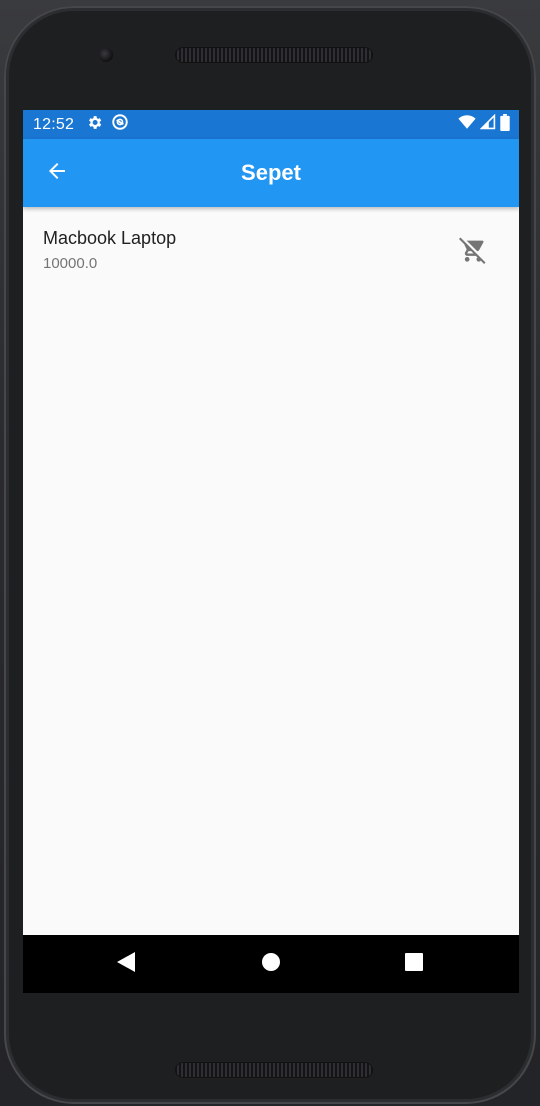 Image resolution: width=540 pixels, height=1106 pixels. I want to click on remove-shopping-cart-icon, so click(473, 252).